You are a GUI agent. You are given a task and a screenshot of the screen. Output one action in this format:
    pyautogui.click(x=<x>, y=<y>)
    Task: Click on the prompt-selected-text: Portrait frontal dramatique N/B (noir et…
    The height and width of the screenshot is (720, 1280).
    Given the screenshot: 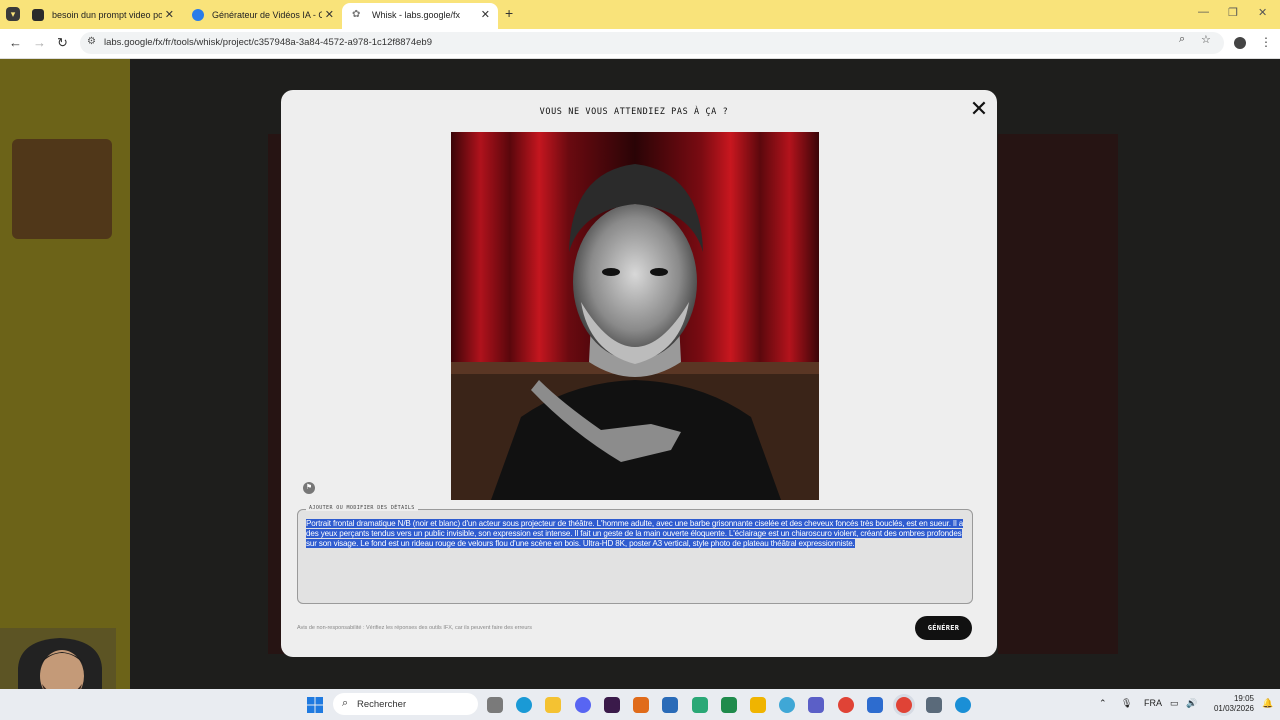 What is the action you would take?
    pyautogui.click(x=634, y=533)
    